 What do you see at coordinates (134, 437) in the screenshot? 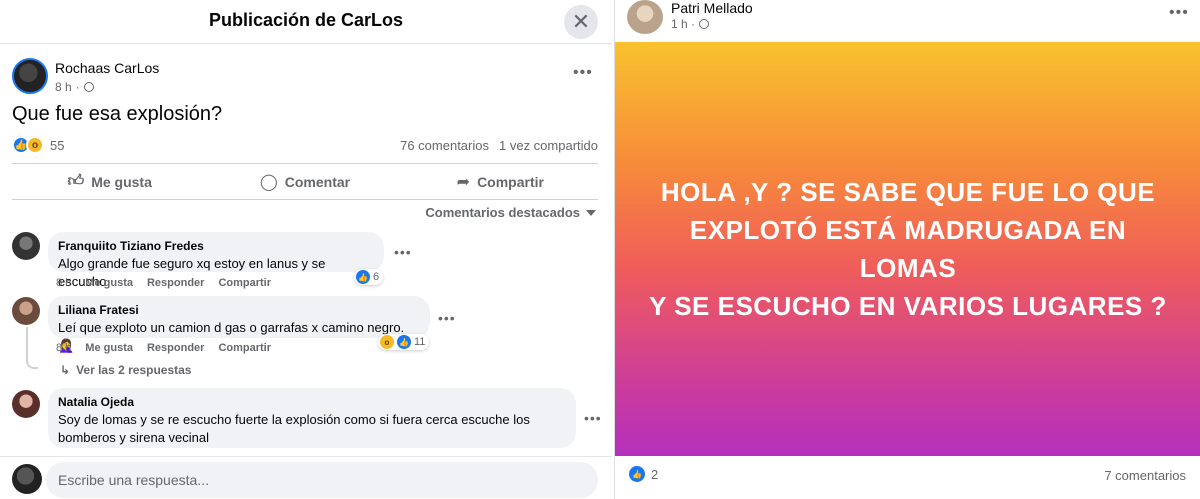
I see `comment-text-line: bomberos y sirena vecinal` at bounding box center [134, 437].